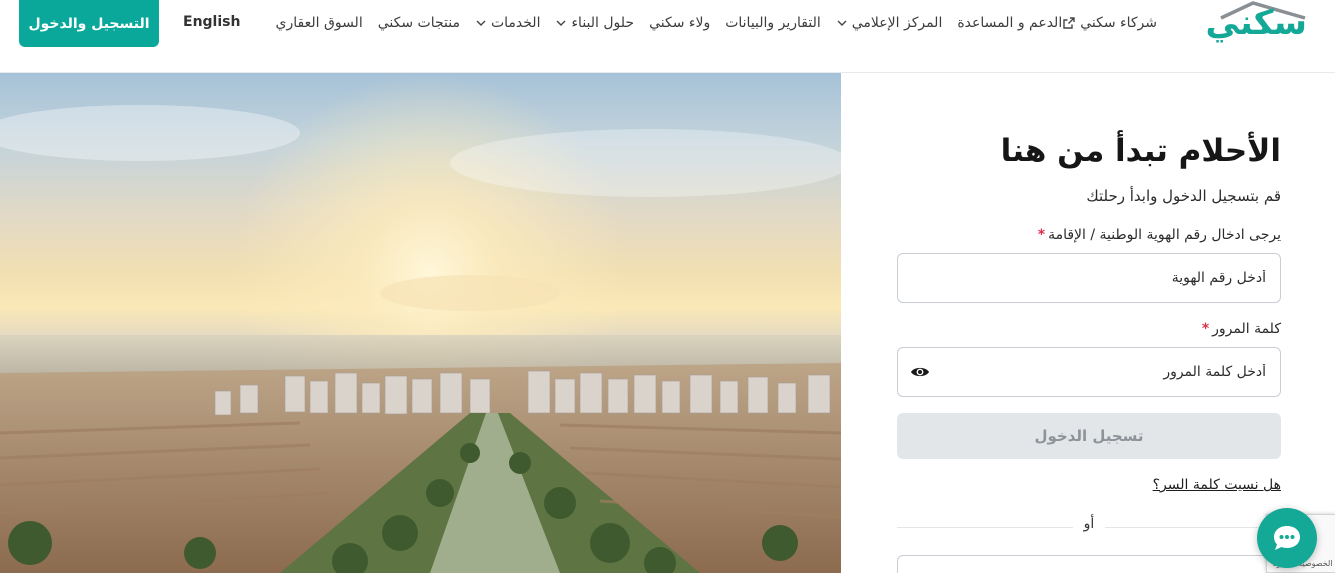 This screenshot has width=1335, height=573. I want to click on or-separator: أو, so click(1089, 524).